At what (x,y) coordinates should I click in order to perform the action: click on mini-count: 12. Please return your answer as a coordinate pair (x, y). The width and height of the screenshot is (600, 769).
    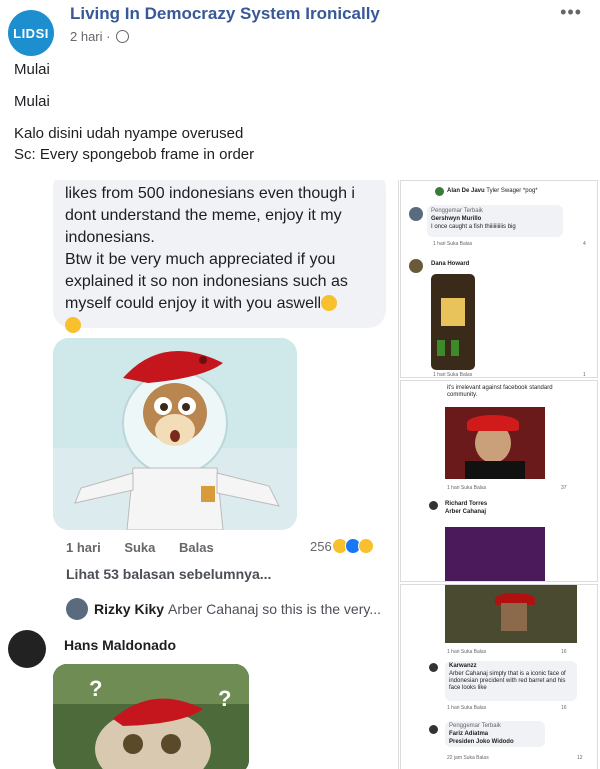
    Looking at the image, I should click on (580, 758).